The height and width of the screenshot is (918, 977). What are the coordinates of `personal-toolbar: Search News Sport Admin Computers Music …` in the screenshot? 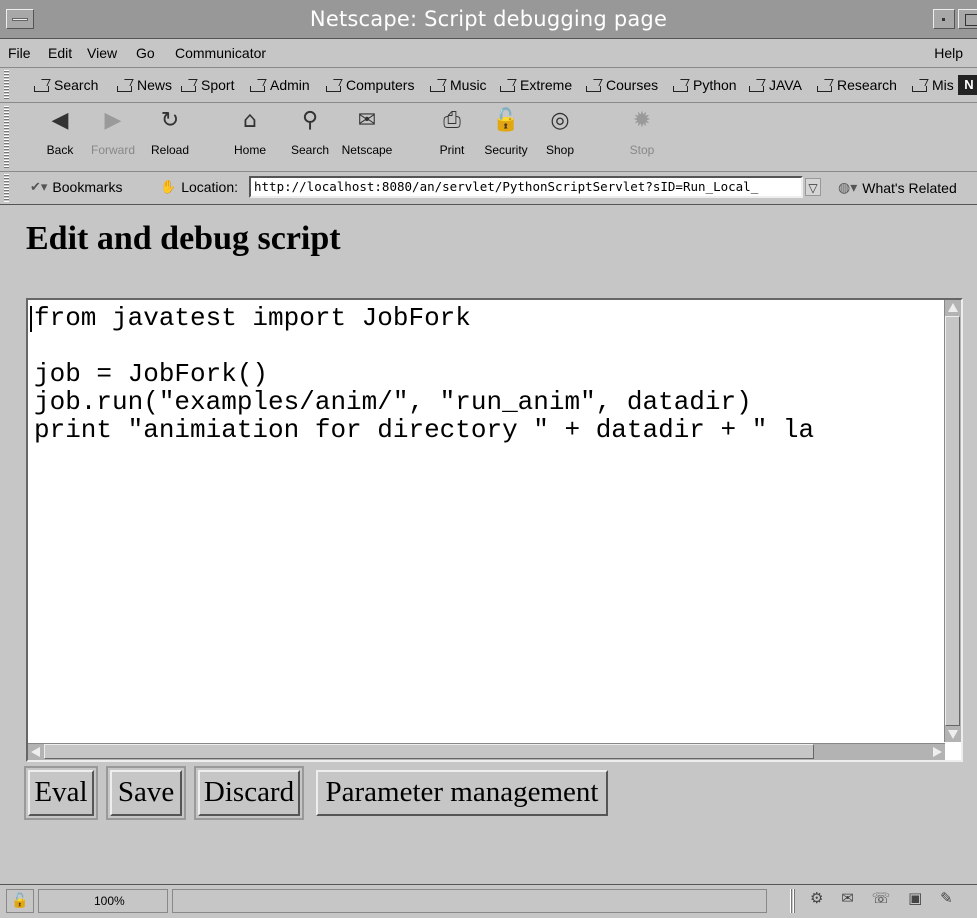 It's located at (488, 85).